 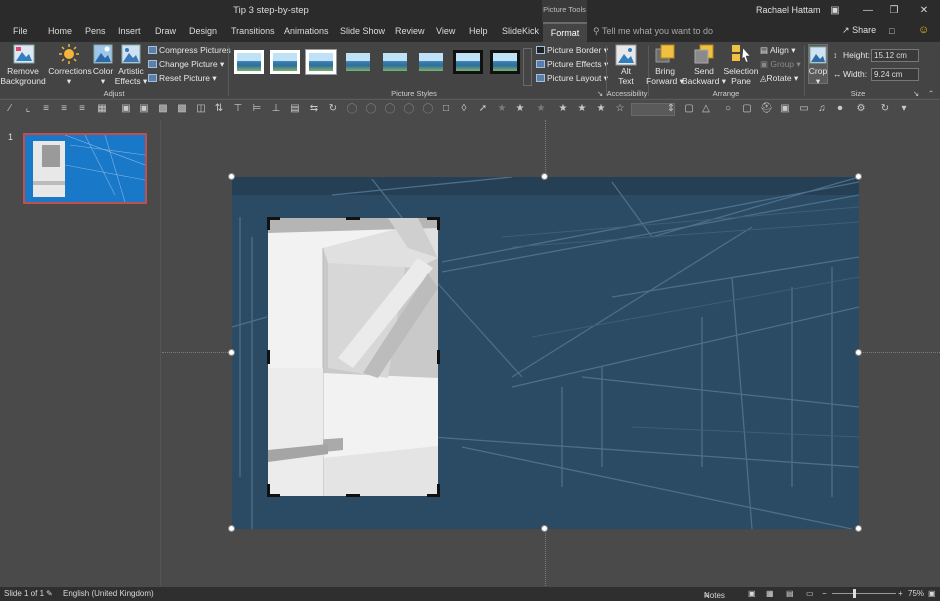 What do you see at coordinates (69, 81) in the screenshot?
I see `corrections-dropdown-icon: ▾` at bounding box center [69, 81].